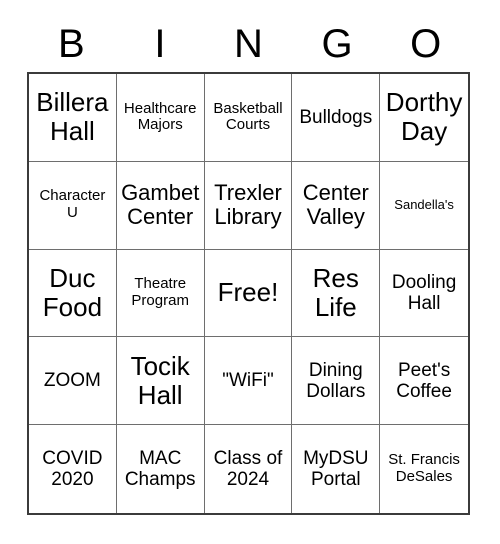 The width and height of the screenshot is (500, 544). I want to click on header-letter-n: N, so click(248, 44).